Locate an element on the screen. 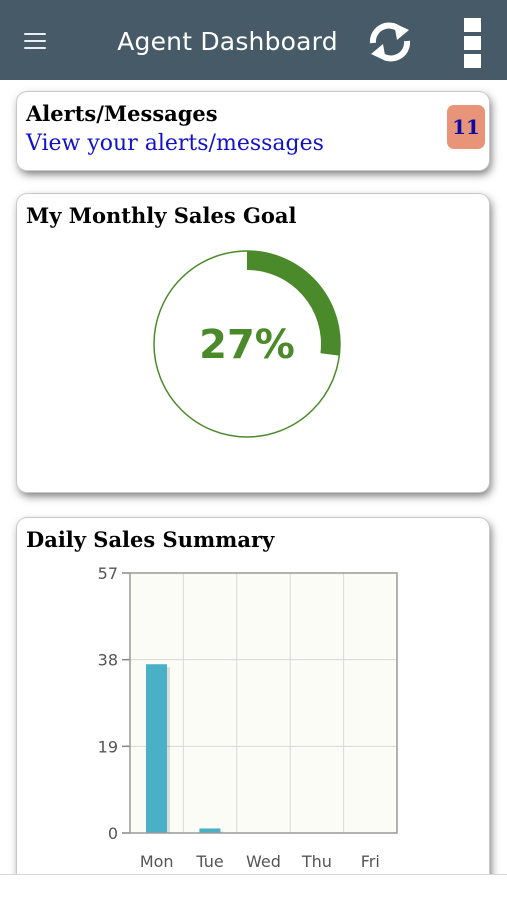 This screenshot has height=900, width=507. goal-progress-gauge: 27% is located at coordinates (247, 344).